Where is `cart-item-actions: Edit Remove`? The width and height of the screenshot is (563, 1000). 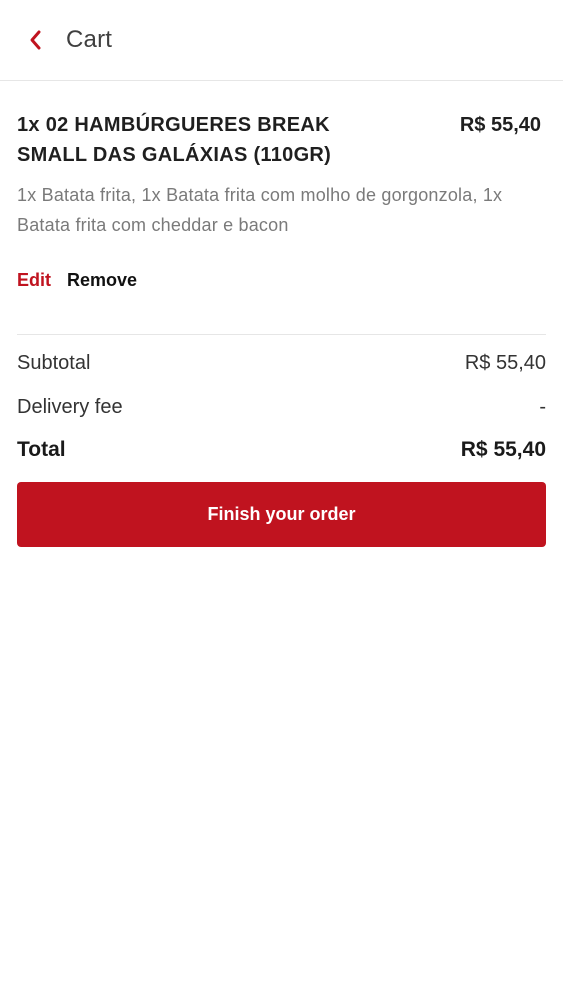 cart-item-actions: Edit Remove is located at coordinates (77, 280).